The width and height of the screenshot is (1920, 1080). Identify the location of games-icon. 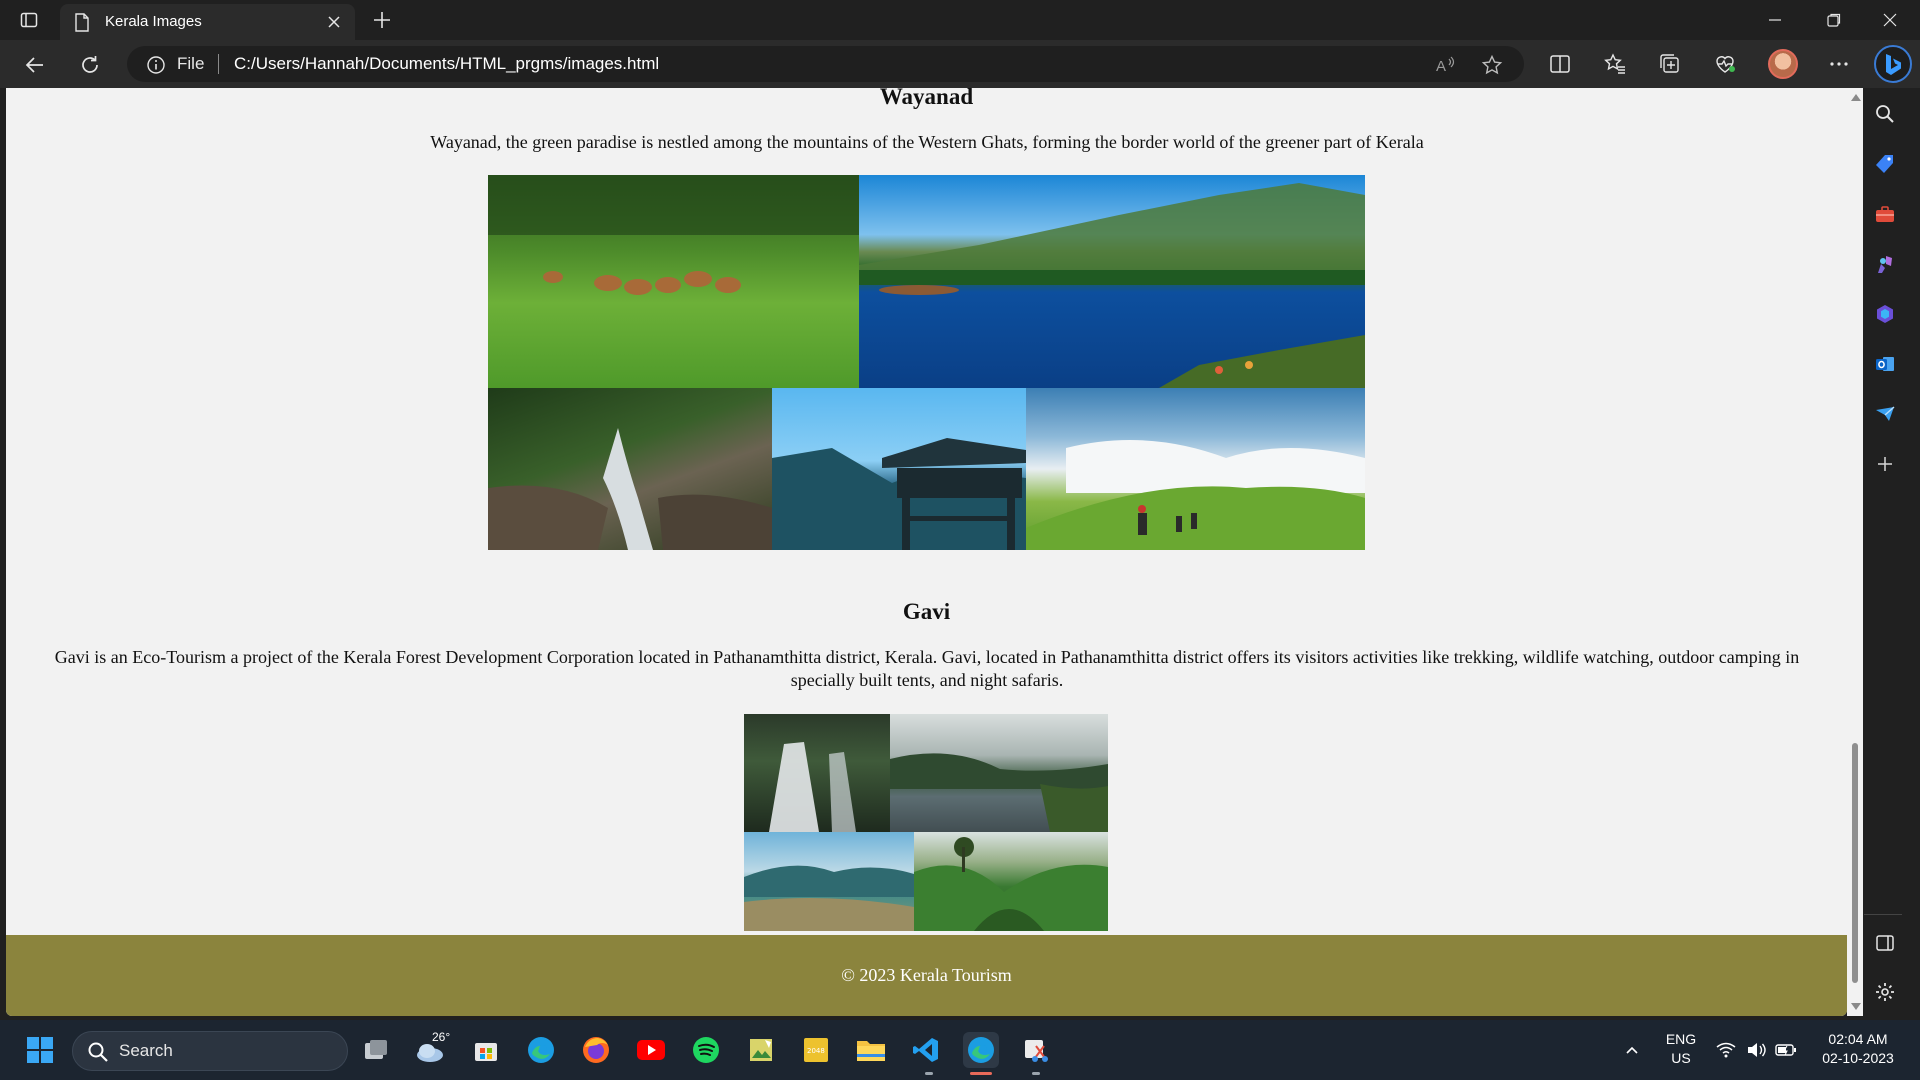
(1885, 264).